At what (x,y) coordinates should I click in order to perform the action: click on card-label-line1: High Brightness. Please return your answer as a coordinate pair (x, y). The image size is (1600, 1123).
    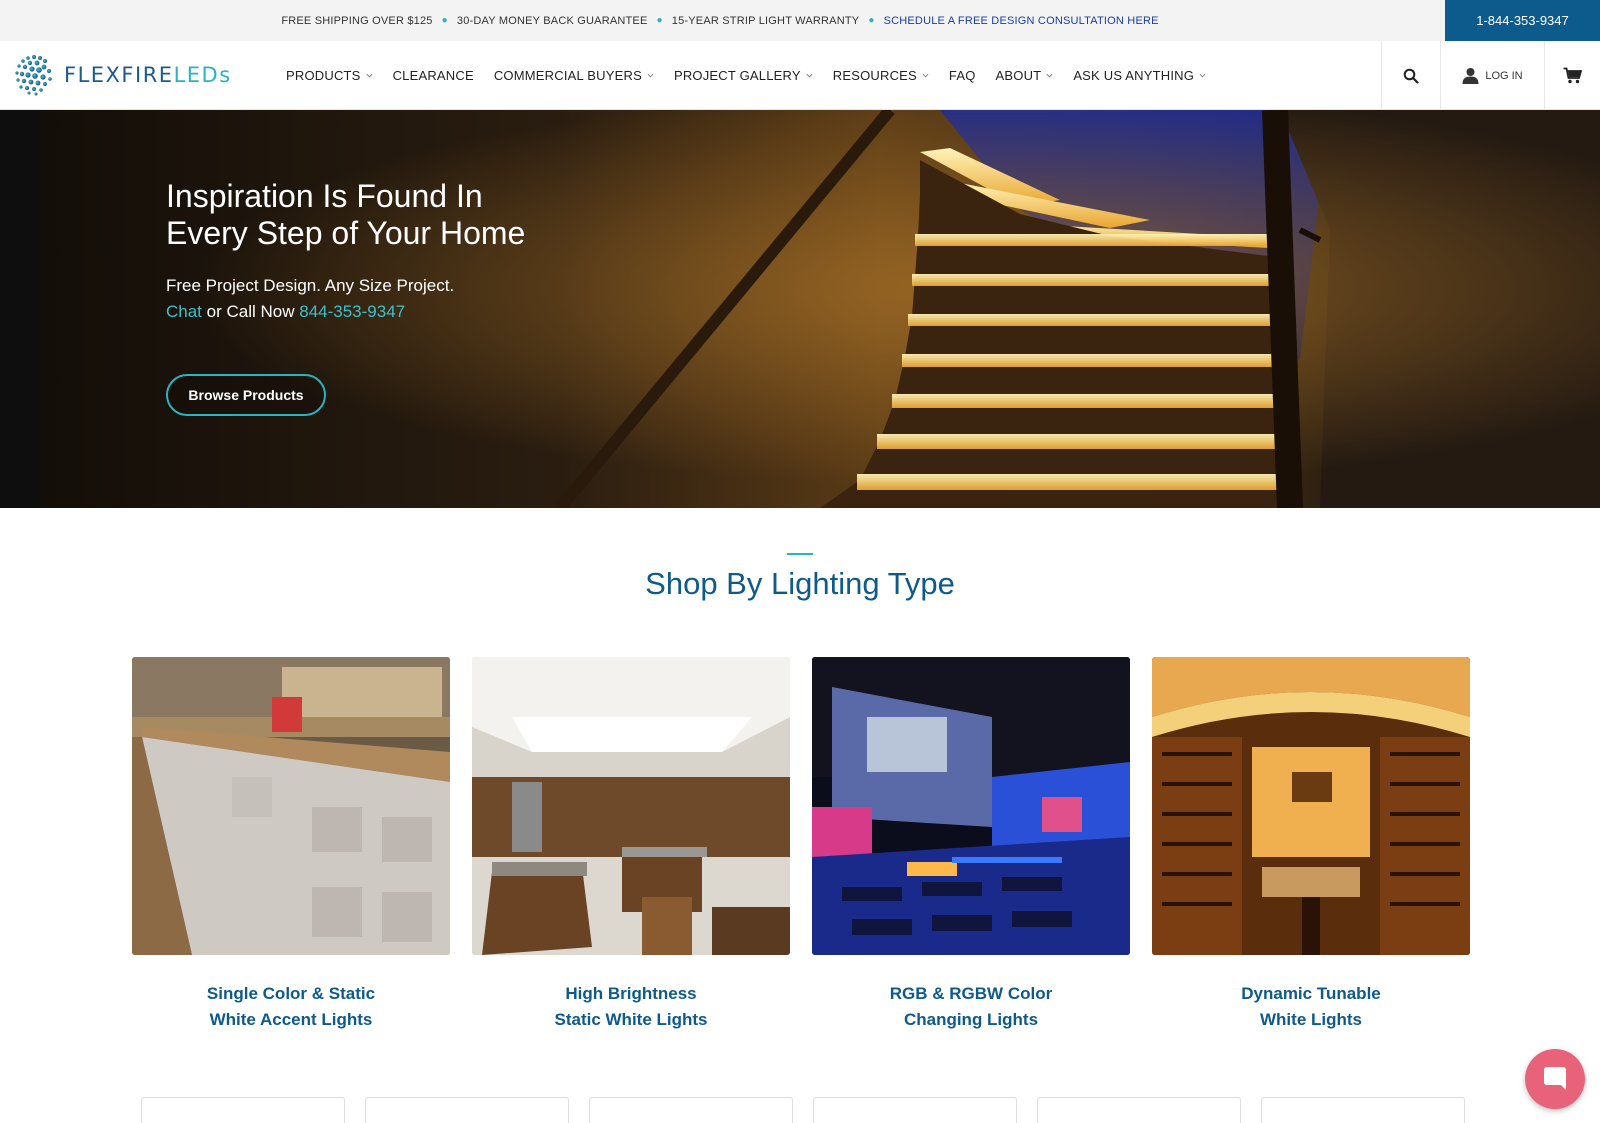
    Looking at the image, I should click on (631, 993).